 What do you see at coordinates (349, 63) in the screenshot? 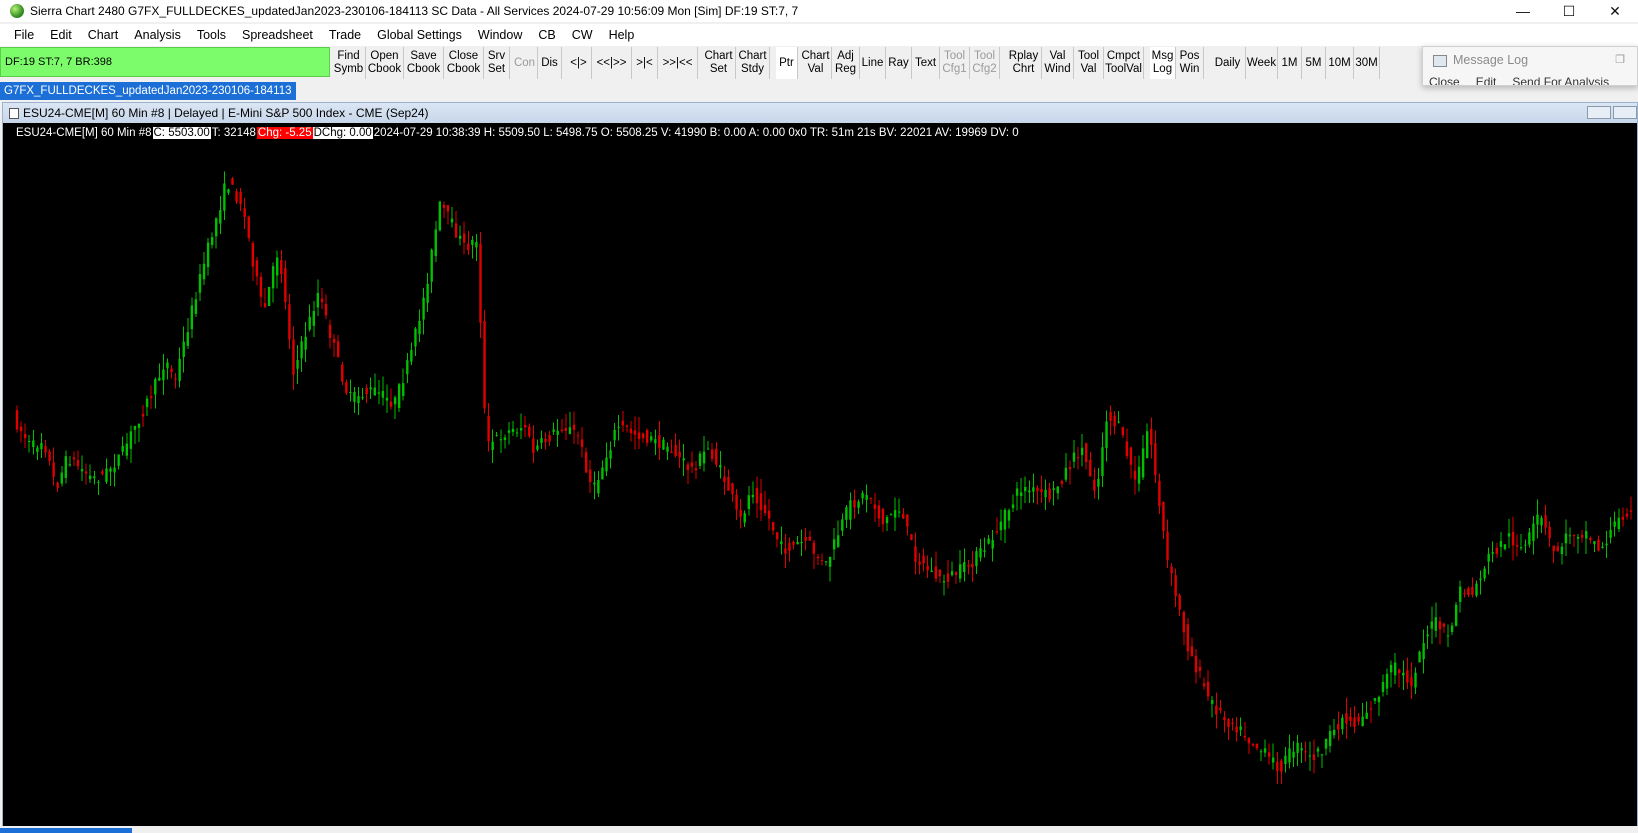
I see `toolbar-button-find-symb: Find Symb` at bounding box center [349, 63].